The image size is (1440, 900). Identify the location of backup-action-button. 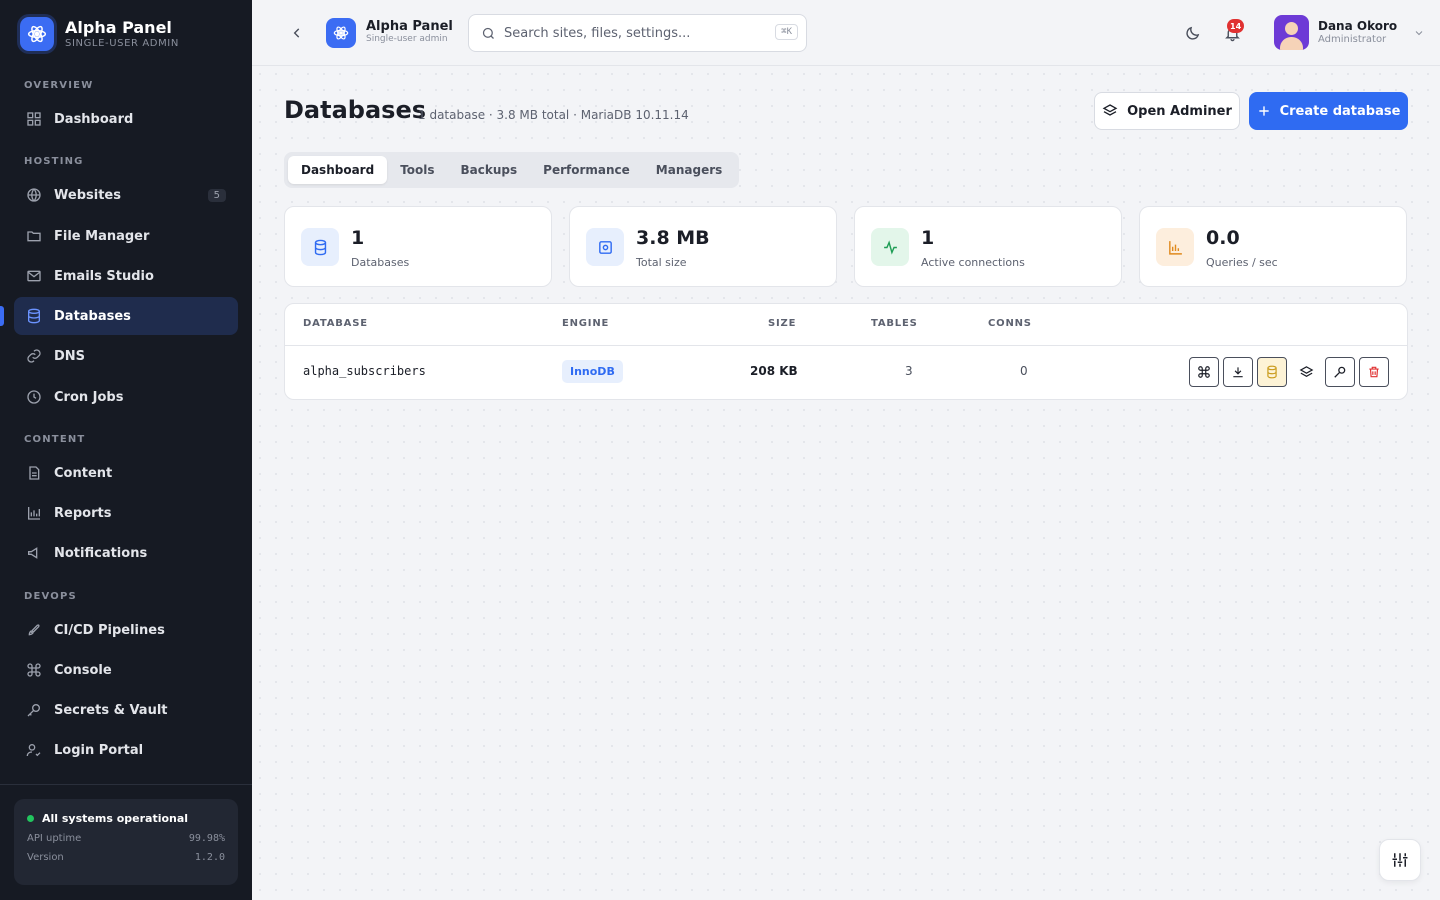
(1272, 372).